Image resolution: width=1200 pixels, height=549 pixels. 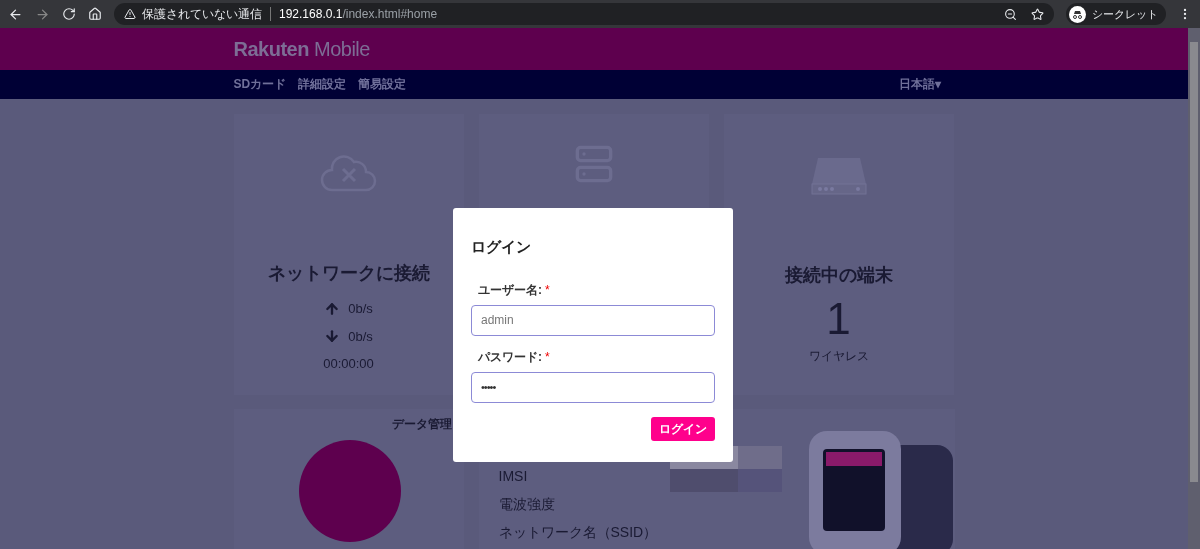 What do you see at coordinates (69, 14) in the screenshot?
I see `reload-icon` at bounding box center [69, 14].